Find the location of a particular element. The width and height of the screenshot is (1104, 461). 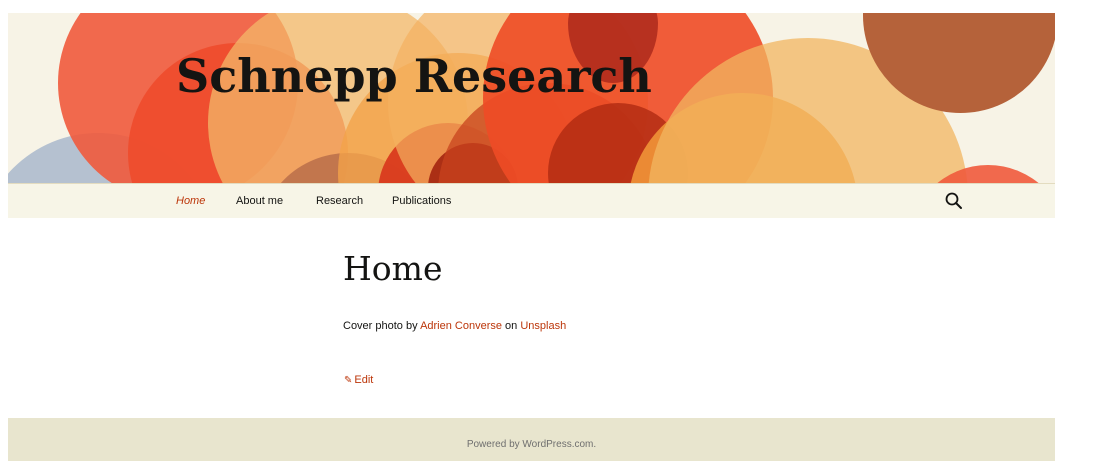

nav-item-publications: Publications is located at coordinates (421, 201).